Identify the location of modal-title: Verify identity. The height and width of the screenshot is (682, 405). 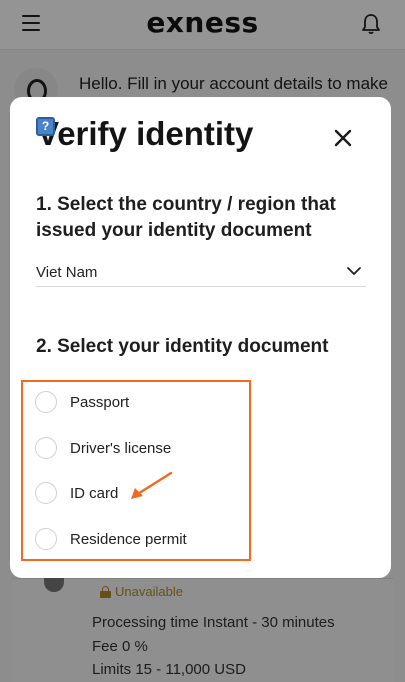
(145, 133).